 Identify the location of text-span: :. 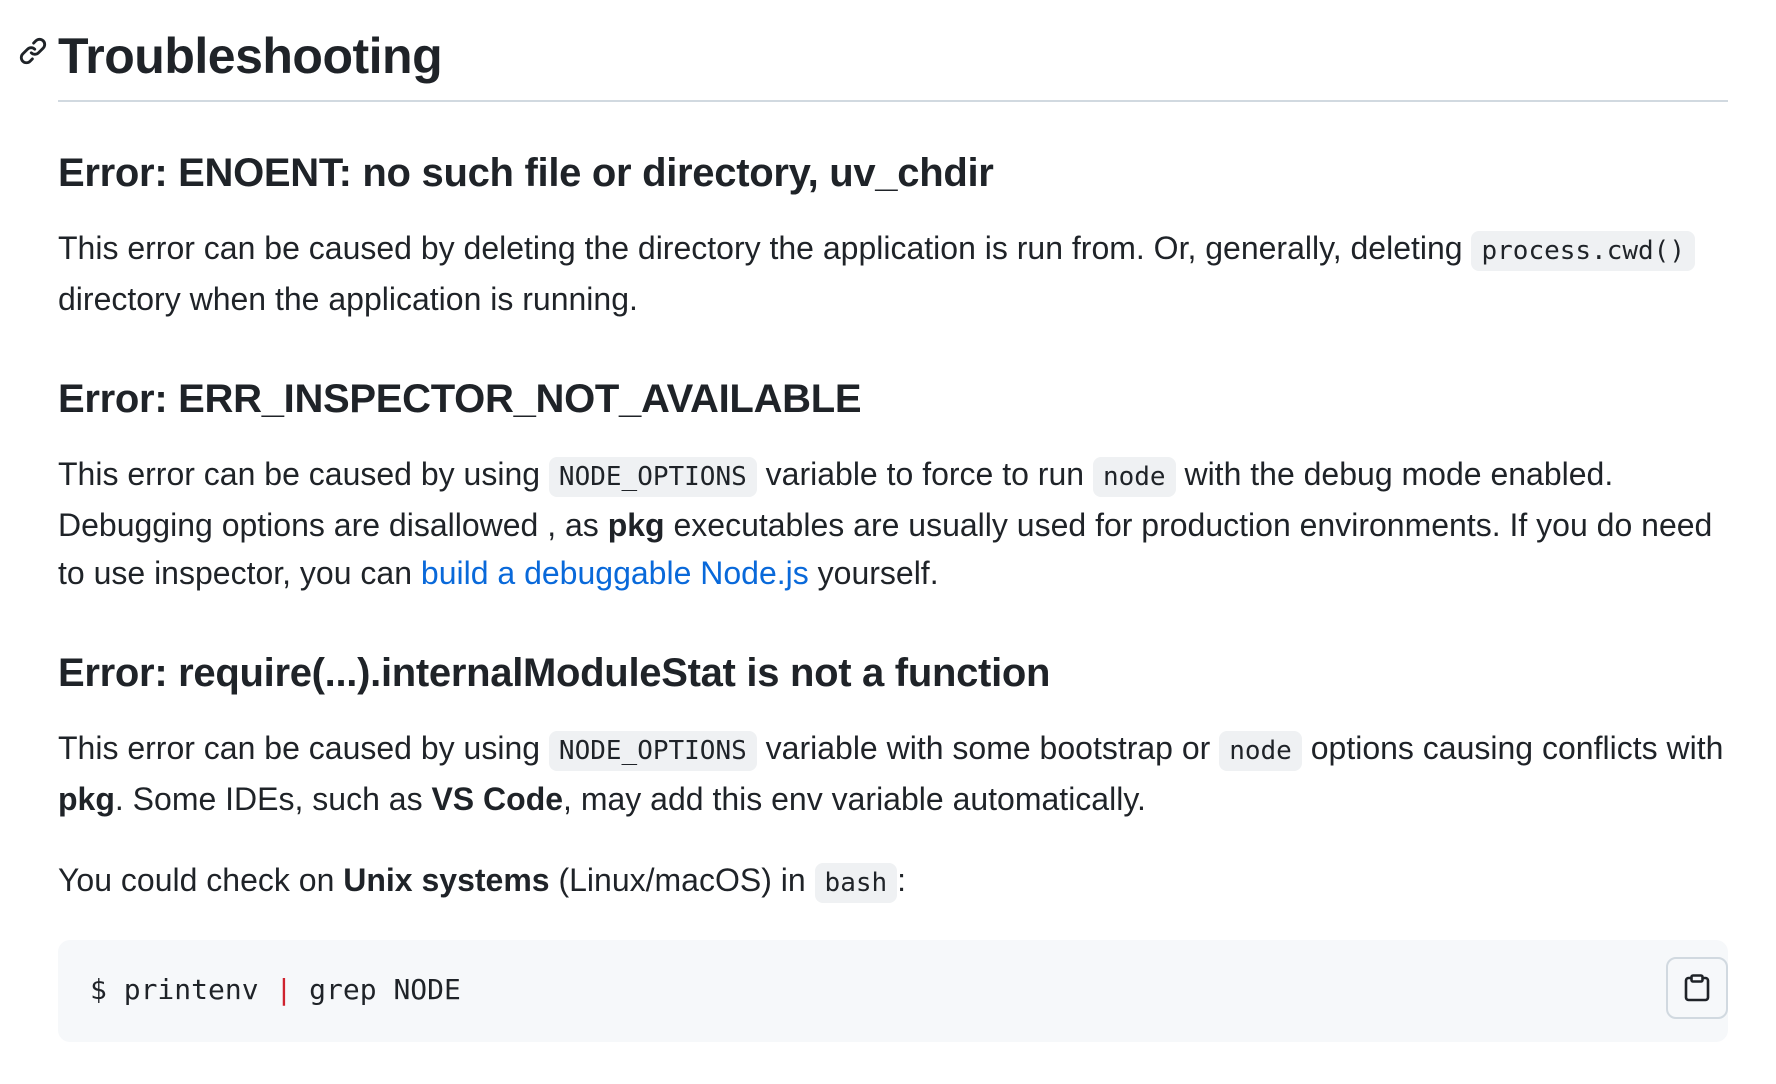
(902, 880).